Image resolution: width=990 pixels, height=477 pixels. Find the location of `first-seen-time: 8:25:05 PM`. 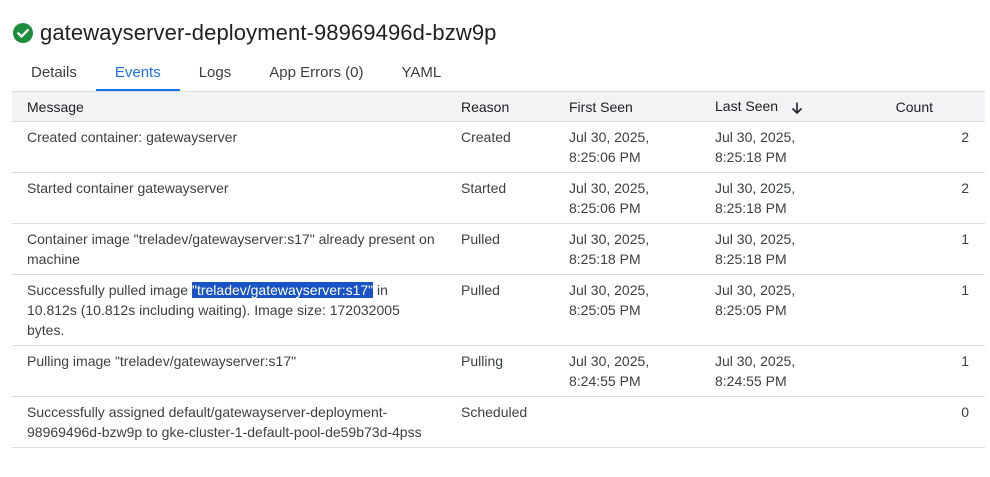

first-seen-time: 8:25:05 PM is located at coordinates (605, 310).